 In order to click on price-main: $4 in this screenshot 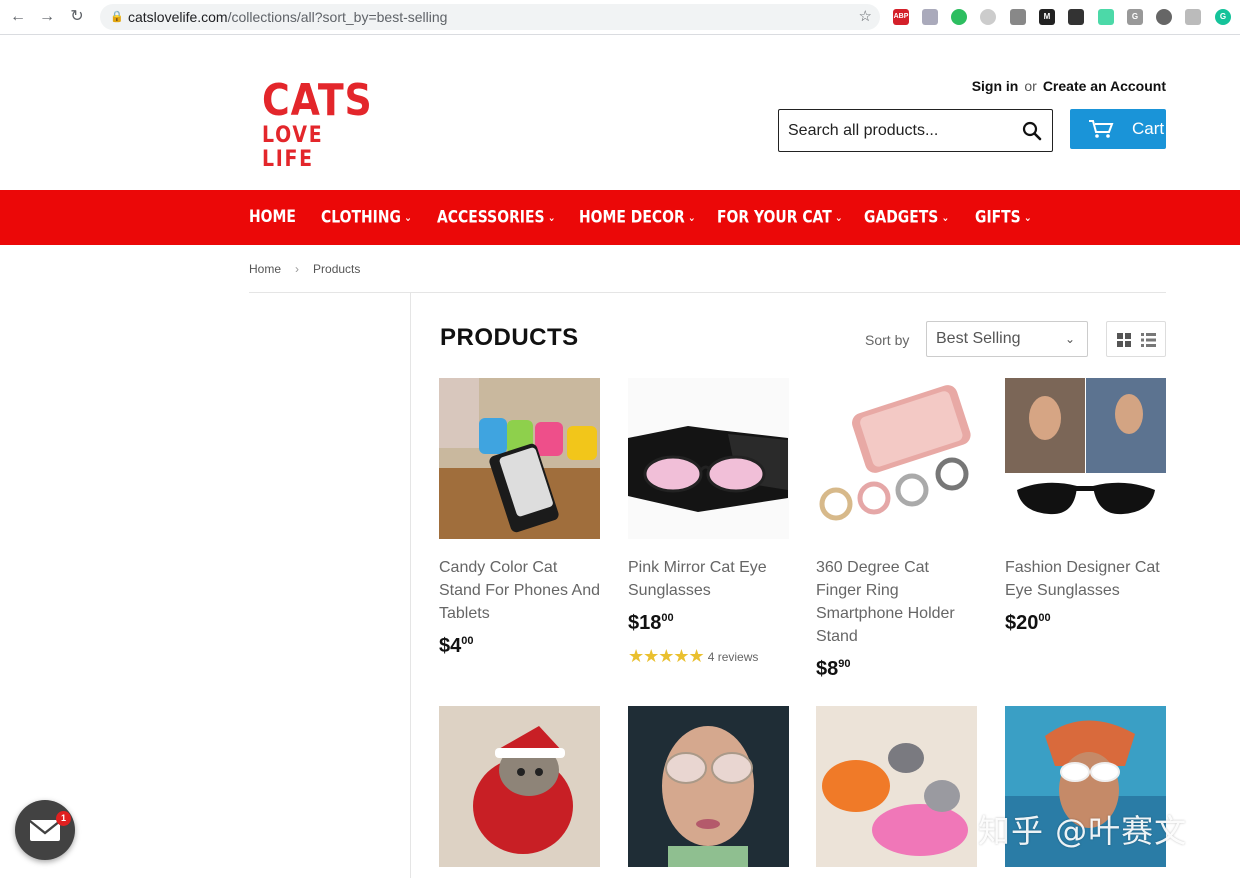, I will do `click(450, 646)`.